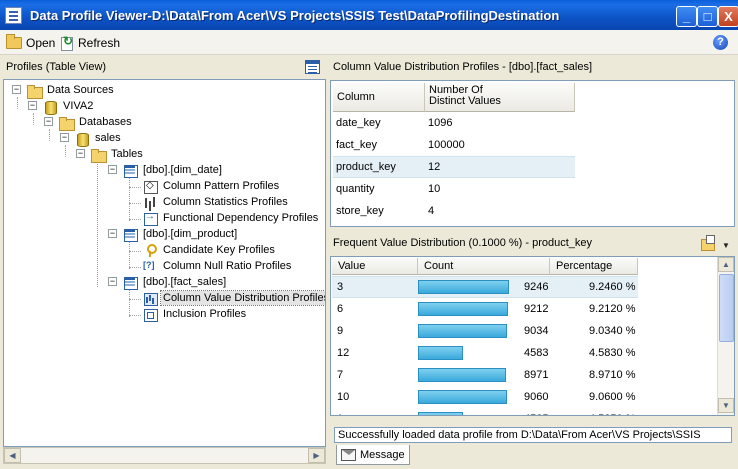  I want to click on table-row: 1, so click(340, 411).